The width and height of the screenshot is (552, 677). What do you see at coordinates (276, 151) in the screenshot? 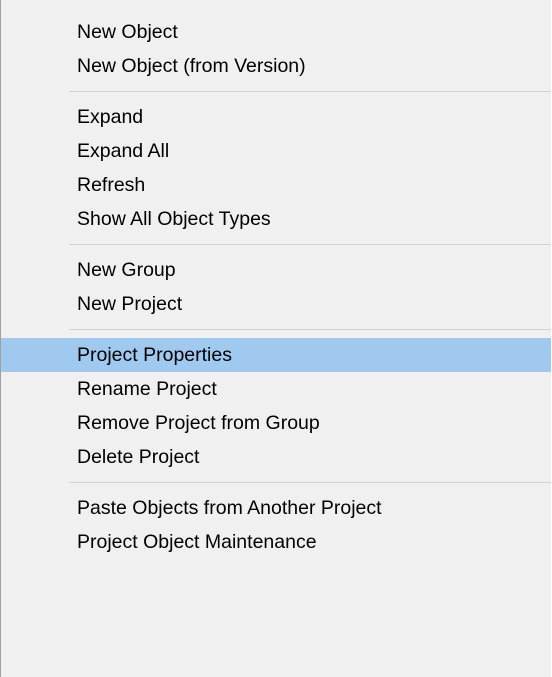
I see `menu-item-expand-all: Expand All` at bounding box center [276, 151].